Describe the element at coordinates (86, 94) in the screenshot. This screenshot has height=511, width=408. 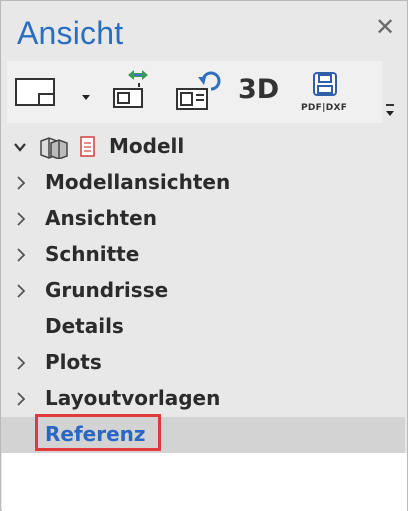
I see `view-dropdown-button` at that location.